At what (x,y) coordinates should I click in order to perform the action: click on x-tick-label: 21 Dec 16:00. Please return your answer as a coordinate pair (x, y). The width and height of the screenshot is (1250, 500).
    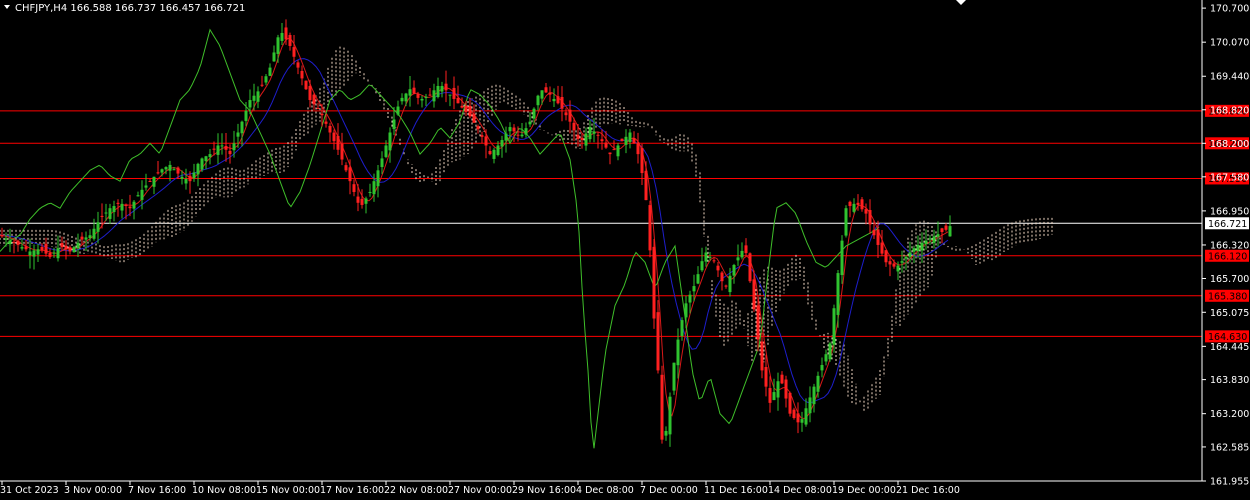
    Looking at the image, I should click on (928, 490).